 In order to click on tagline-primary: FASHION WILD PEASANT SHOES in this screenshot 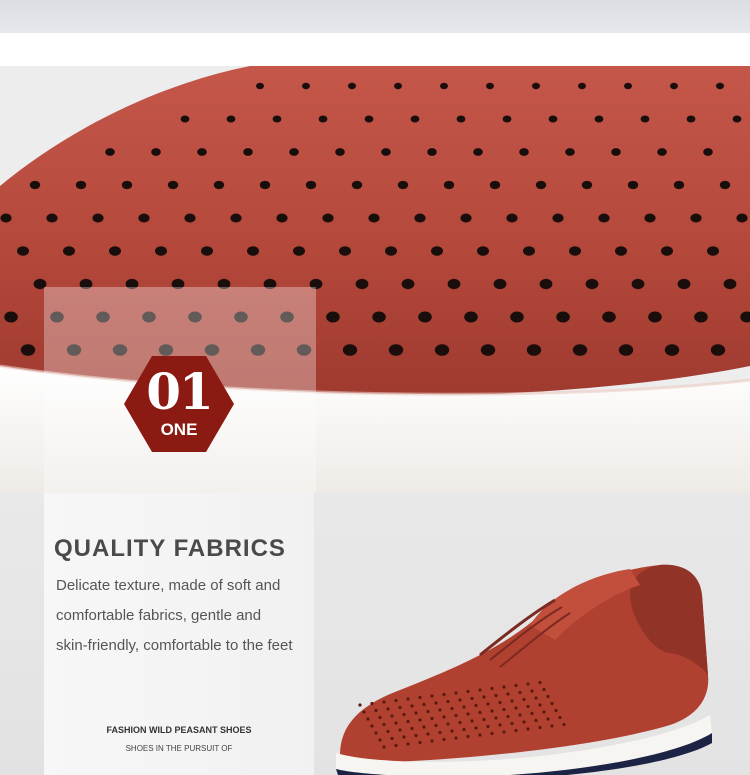, I will do `click(179, 730)`.